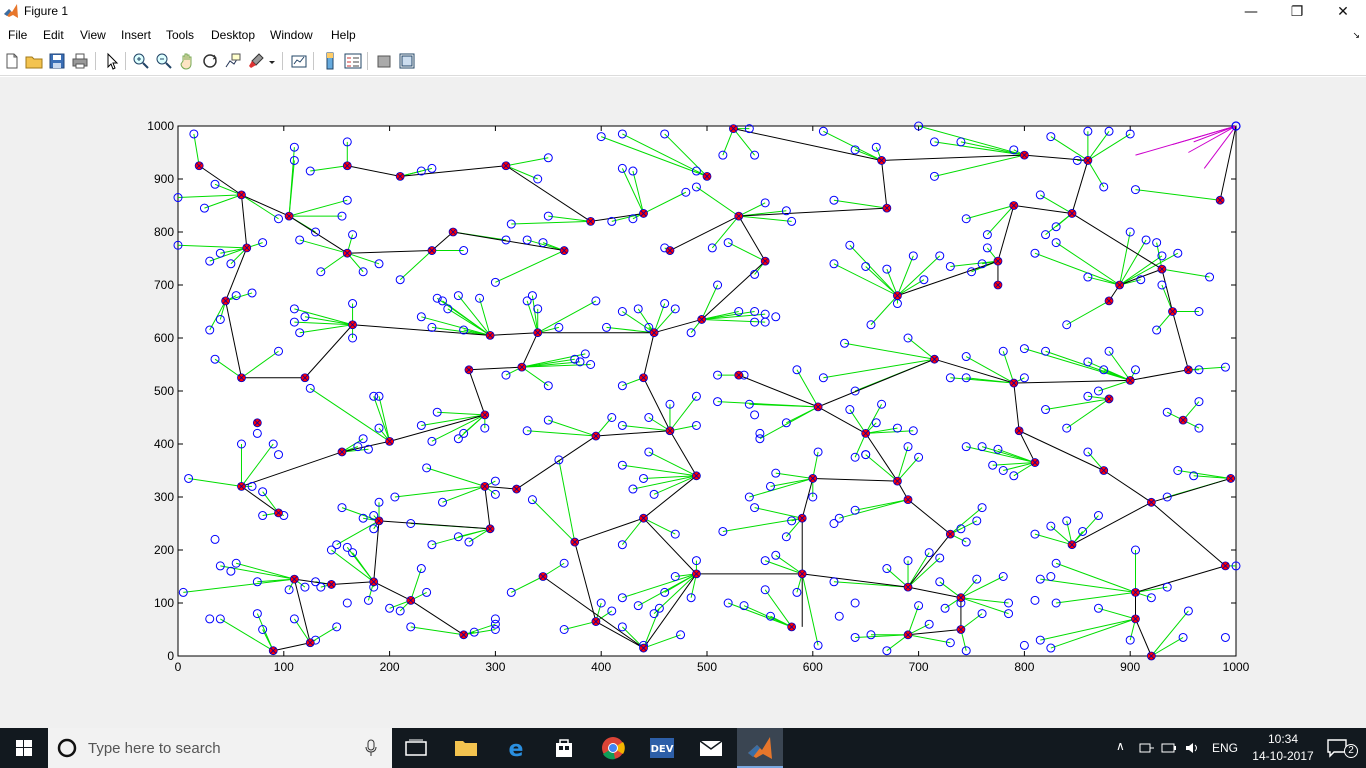  What do you see at coordinates (112, 61) in the screenshot?
I see `edit-plot-arrow-icon` at bounding box center [112, 61].